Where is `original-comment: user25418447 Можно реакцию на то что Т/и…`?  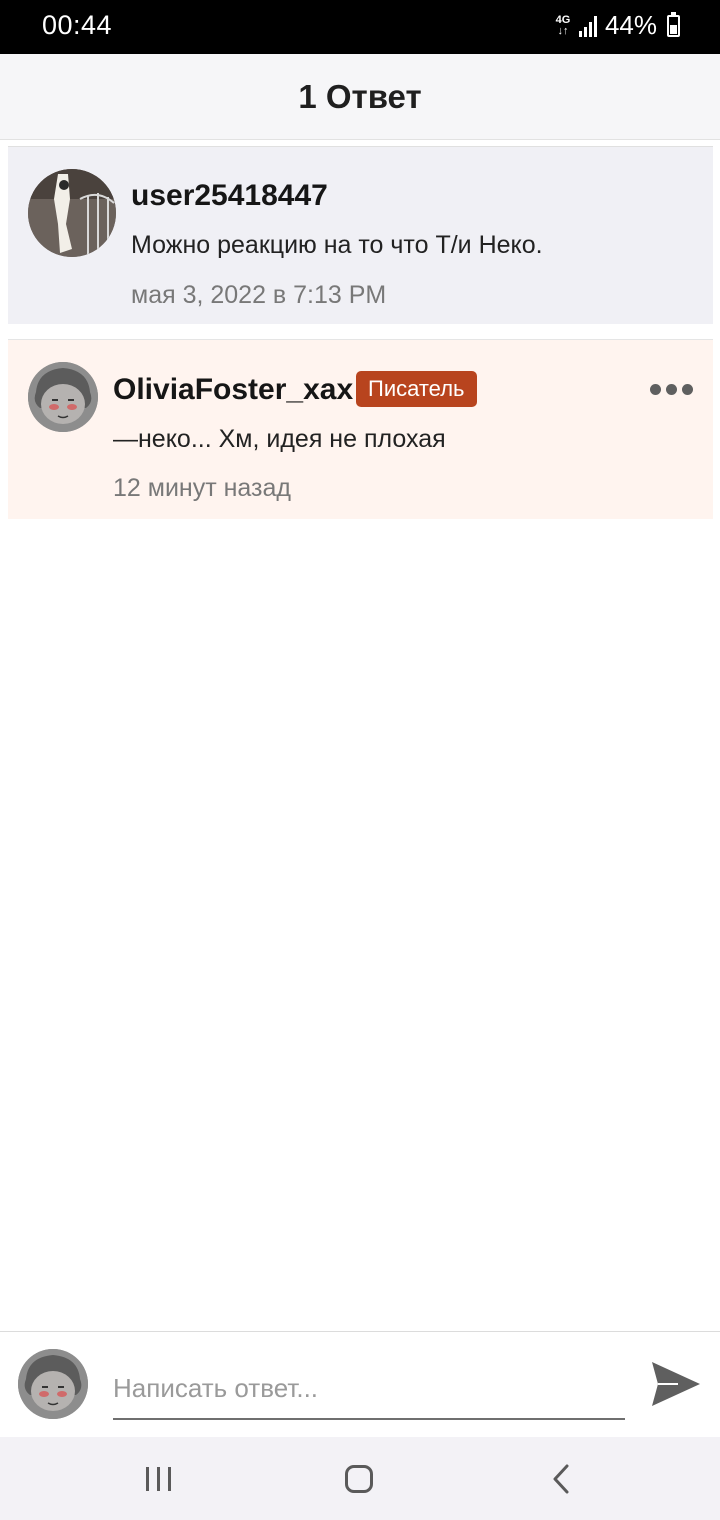
original-comment: user25418447 Можно реакцию на то что Т/и… is located at coordinates (360, 235).